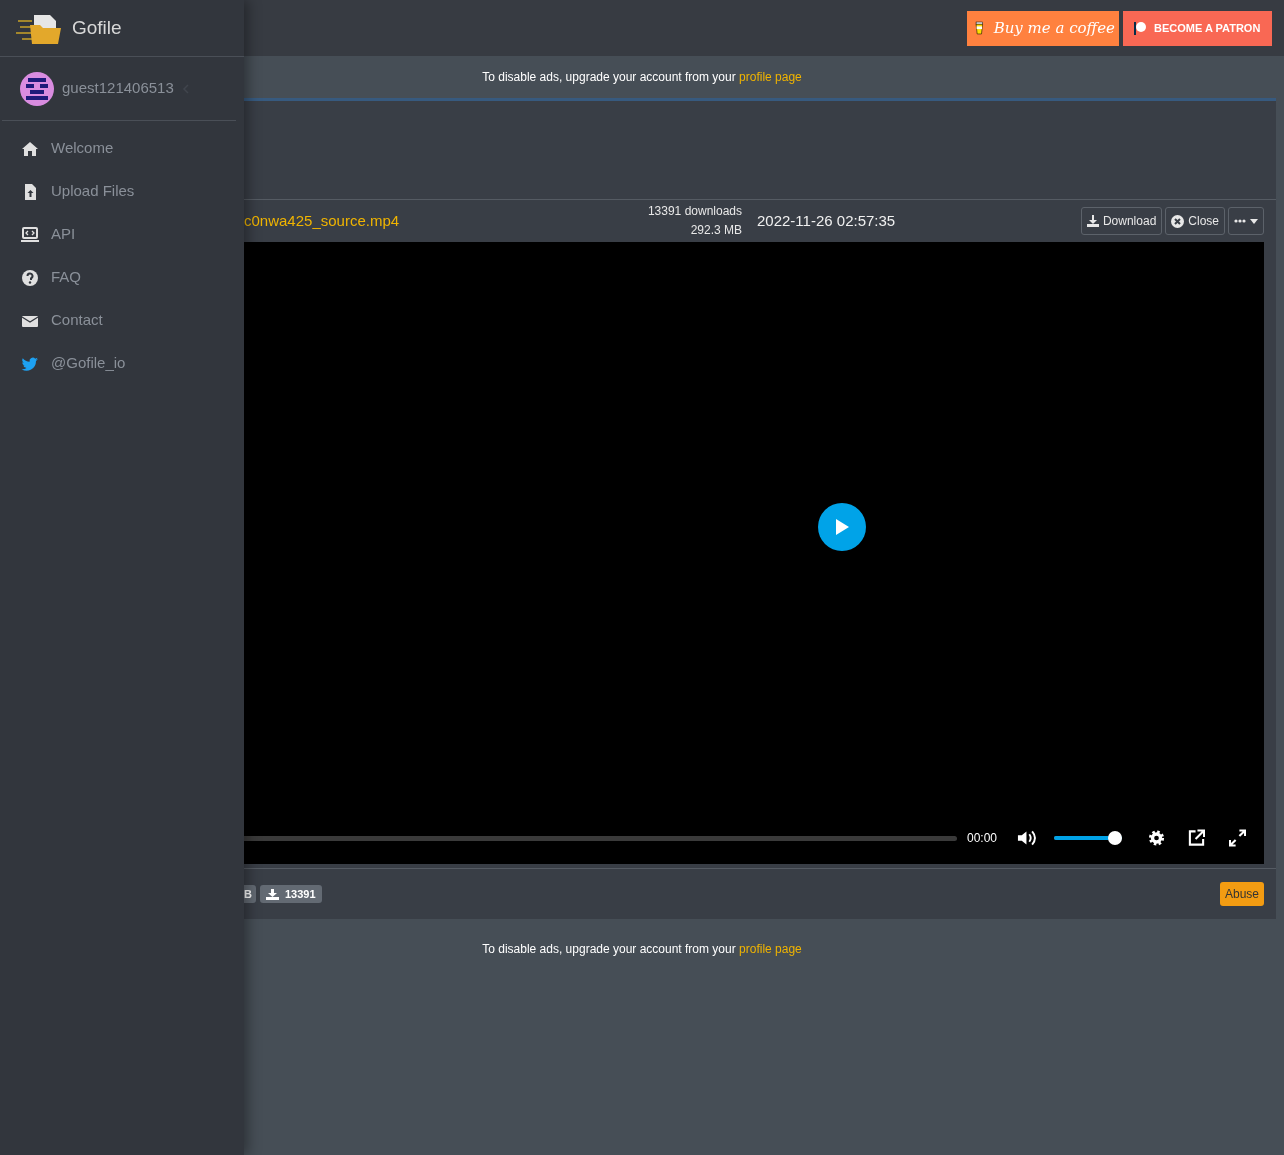 This screenshot has height=1155, width=1284. Describe the element at coordinates (1197, 28) in the screenshot. I see `patreon-button: BECOME A PATRON` at that location.